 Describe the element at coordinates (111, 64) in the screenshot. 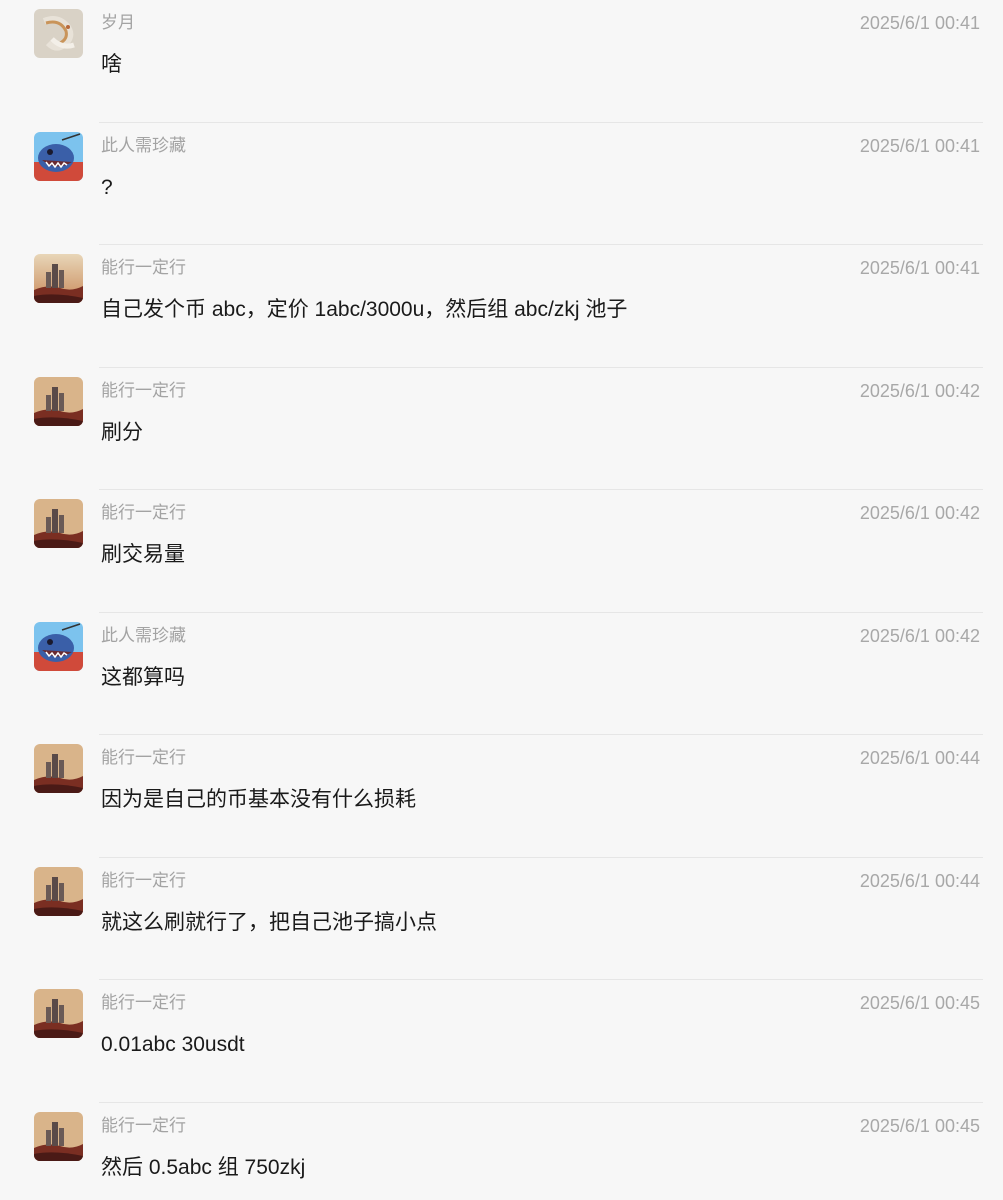

I see `message-text: 啥` at that location.